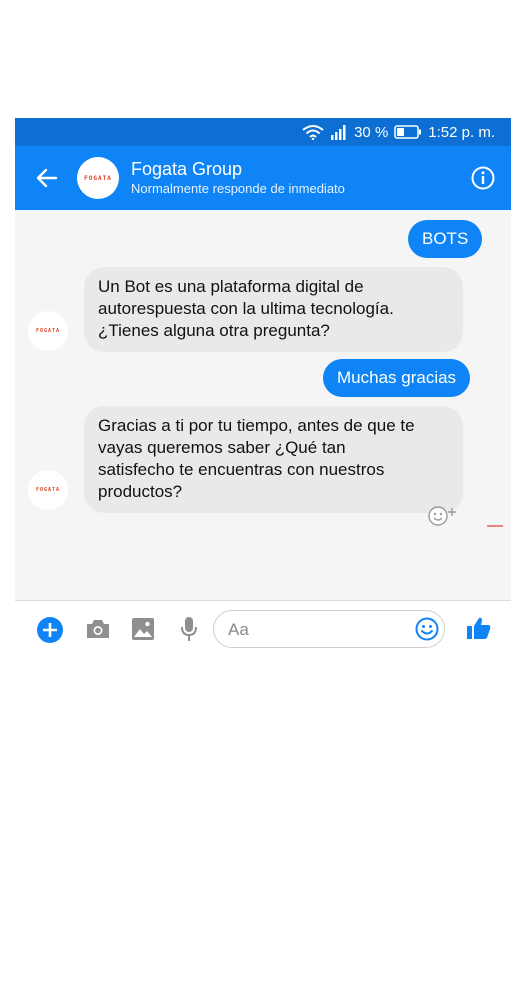  What do you see at coordinates (50, 632) in the screenshot?
I see `plus-icon` at bounding box center [50, 632].